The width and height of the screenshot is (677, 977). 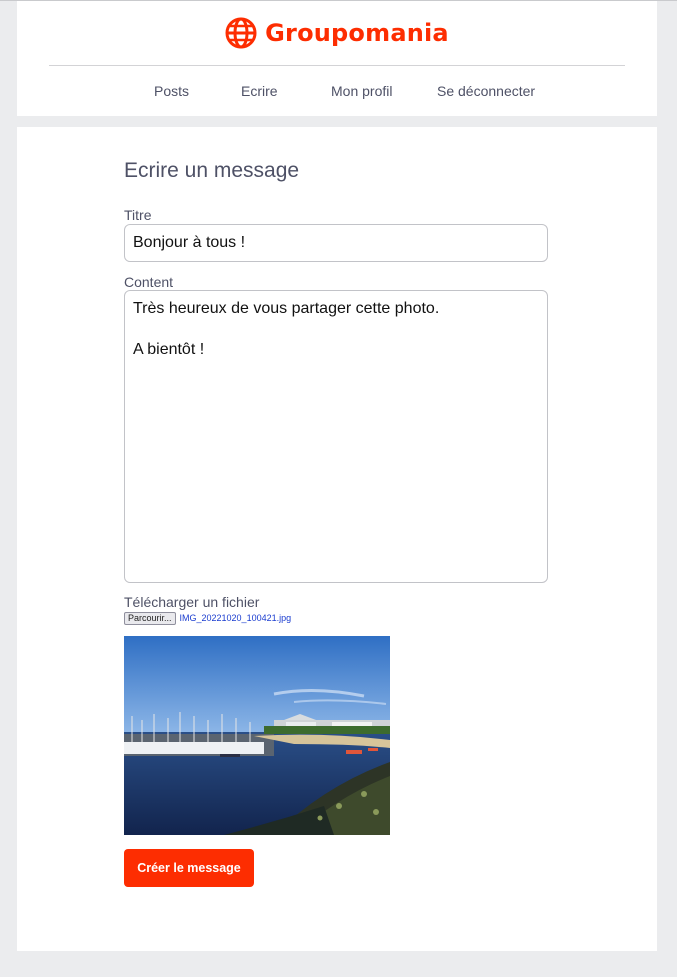 I want to click on image-preview, so click(x=257, y=735).